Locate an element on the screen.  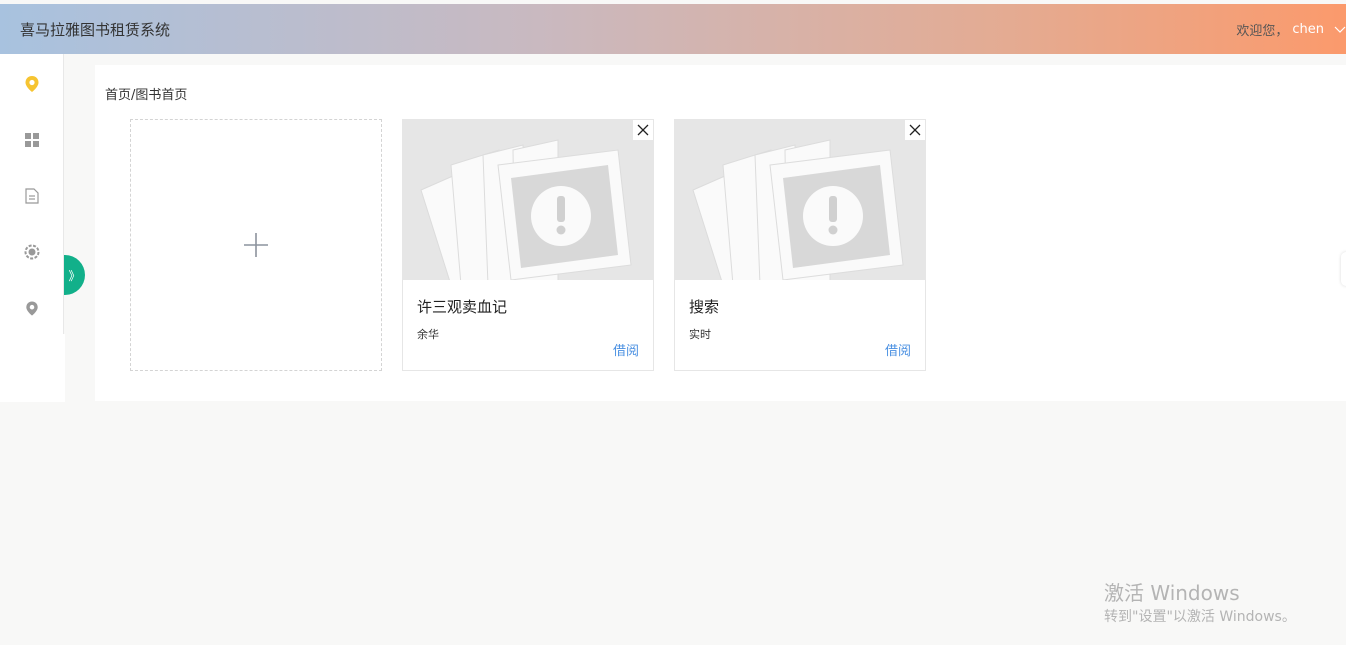
username: chen is located at coordinates (1308, 29).